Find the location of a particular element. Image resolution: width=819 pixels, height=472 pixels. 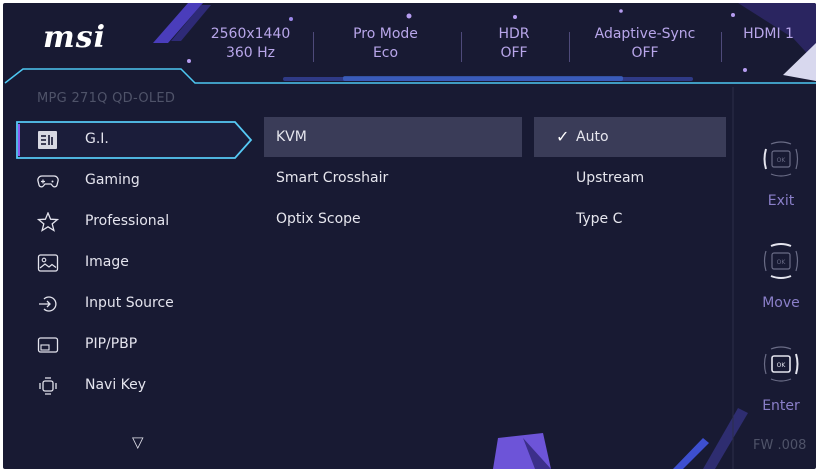

menu-item-label: Professional is located at coordinates (127, 221).